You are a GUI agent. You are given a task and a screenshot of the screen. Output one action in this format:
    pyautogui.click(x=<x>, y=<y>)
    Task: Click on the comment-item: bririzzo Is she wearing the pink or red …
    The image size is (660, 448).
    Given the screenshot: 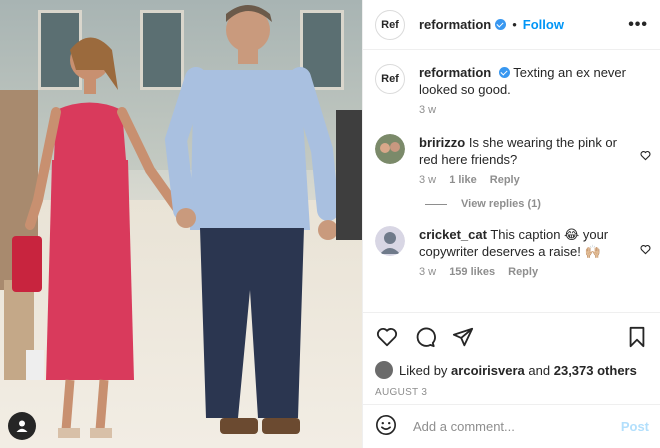 What is the action you would take?
    pyautogui.click(x=511, y=151)
    